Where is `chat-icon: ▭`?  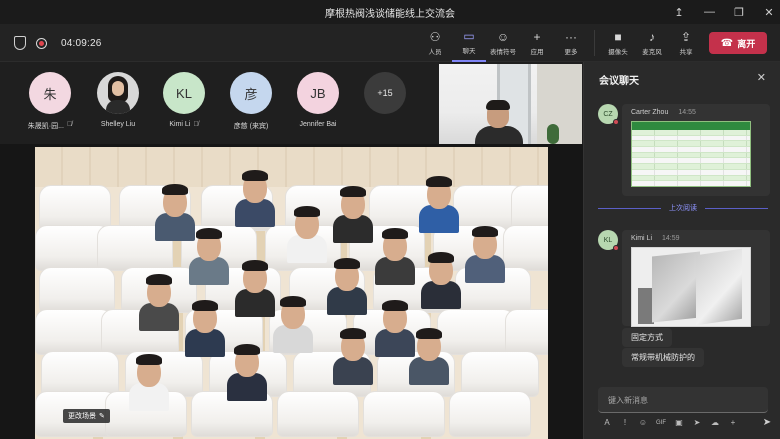
chat-icon: ▭ is located at coordinates (469, 36).